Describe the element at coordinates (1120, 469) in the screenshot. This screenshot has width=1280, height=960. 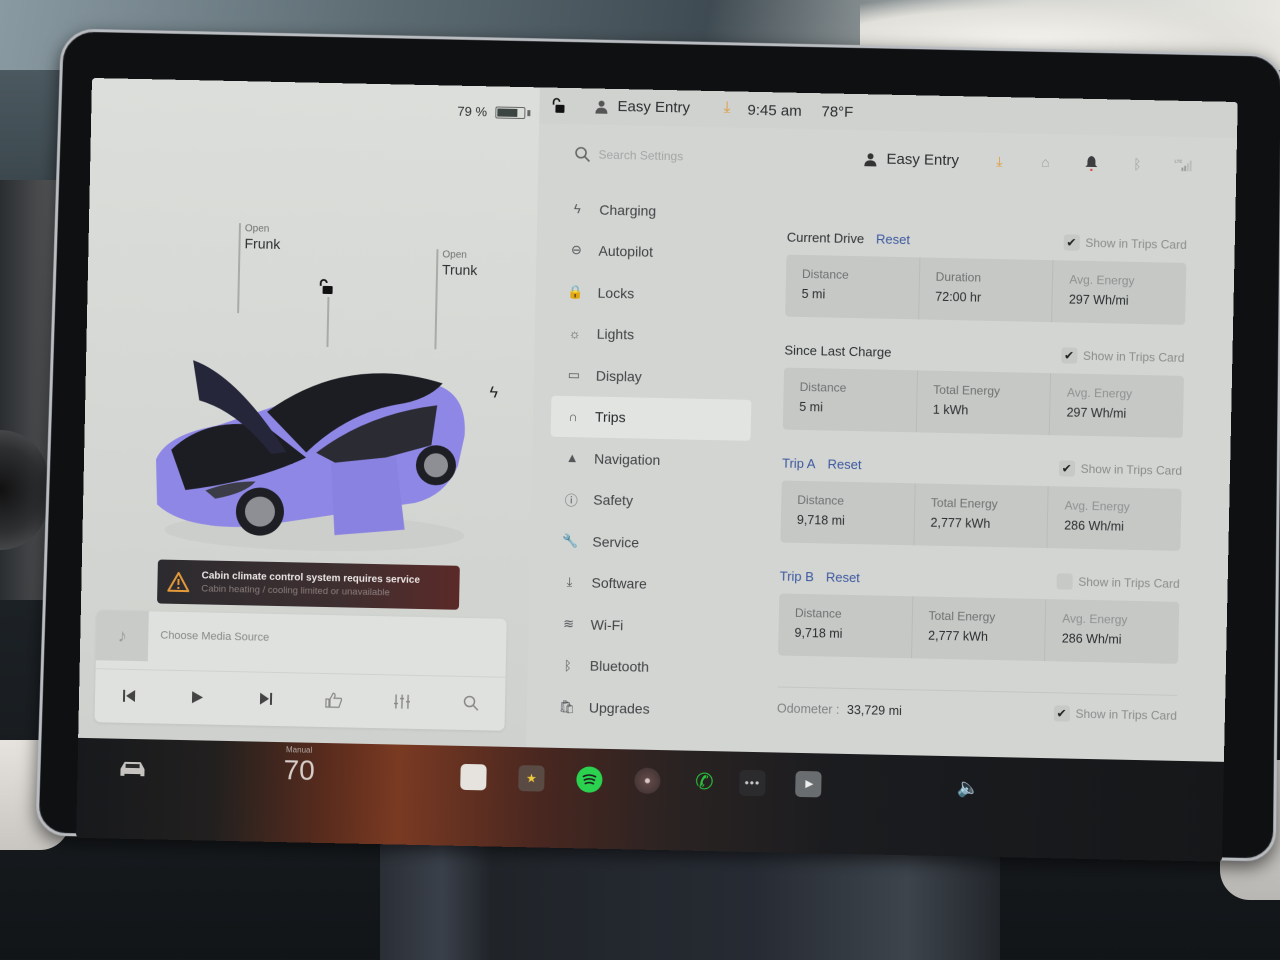
I see `trip-a-show-toggle: ✔ Show in Trips Card` at that location.